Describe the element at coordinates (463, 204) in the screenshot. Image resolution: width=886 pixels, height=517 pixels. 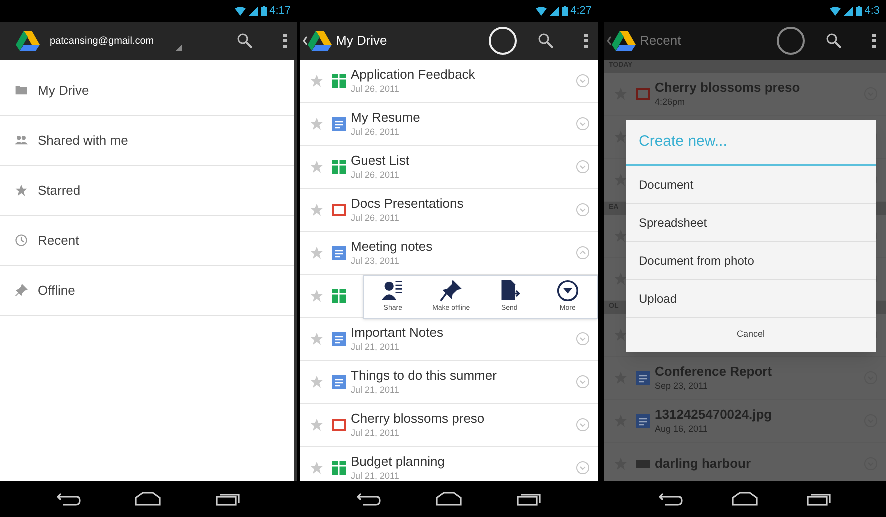
I see `file-name: Docs Presentations` at that location.